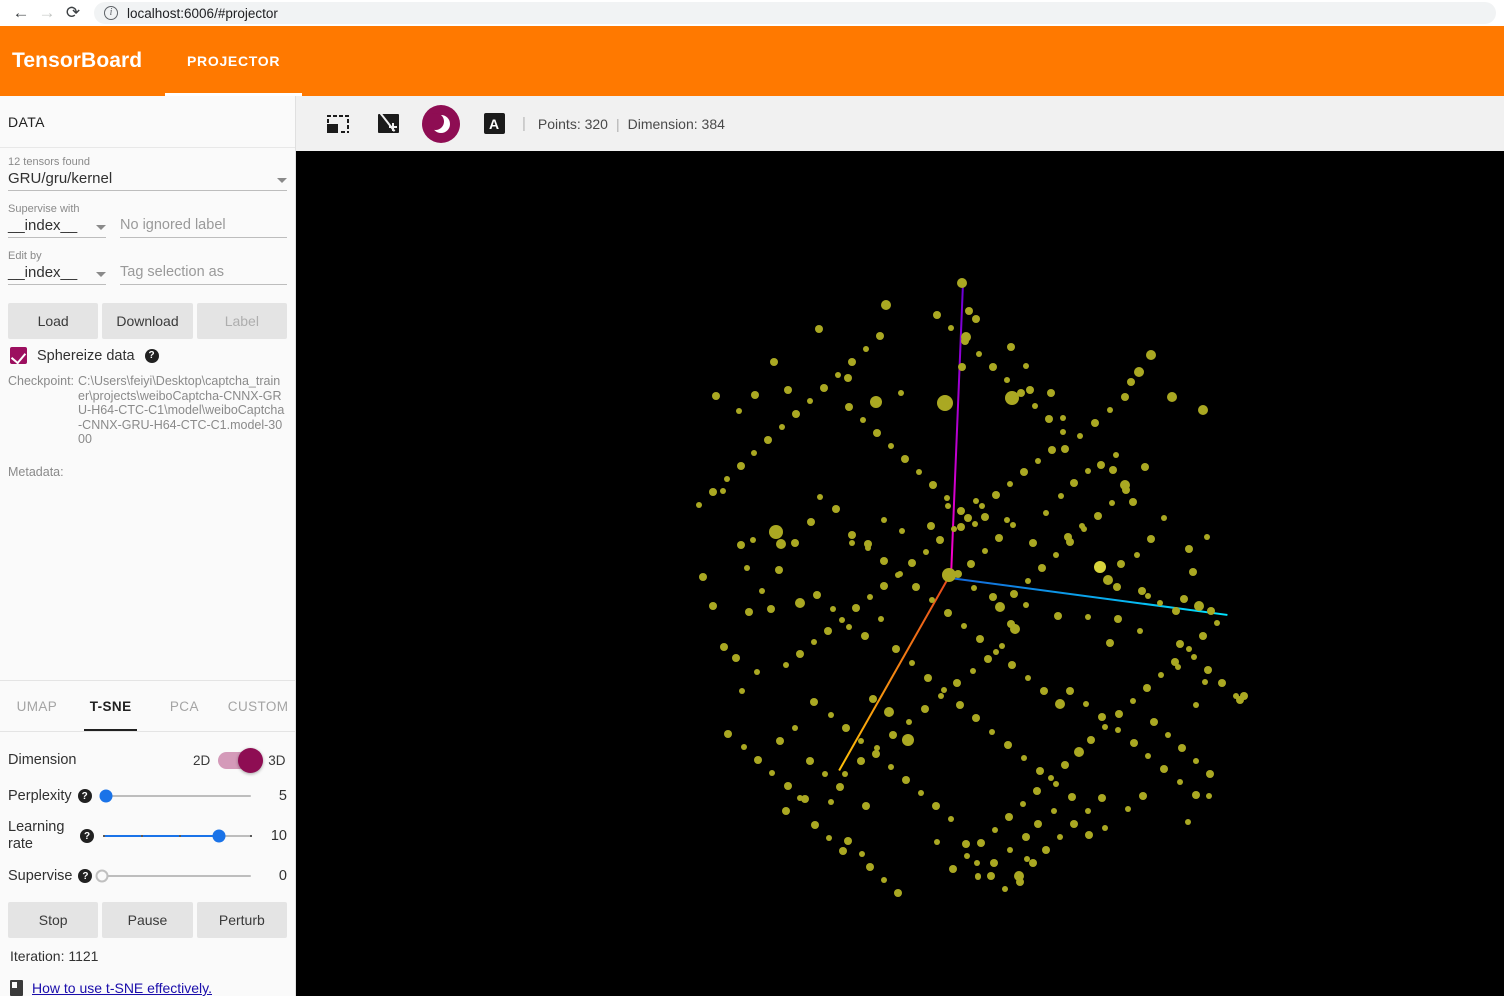  What do you see at coordinates (795, 13) in the screenshot?
I see `address-bar: i localhost:6006/#projector` at bounding box center [795, 13].